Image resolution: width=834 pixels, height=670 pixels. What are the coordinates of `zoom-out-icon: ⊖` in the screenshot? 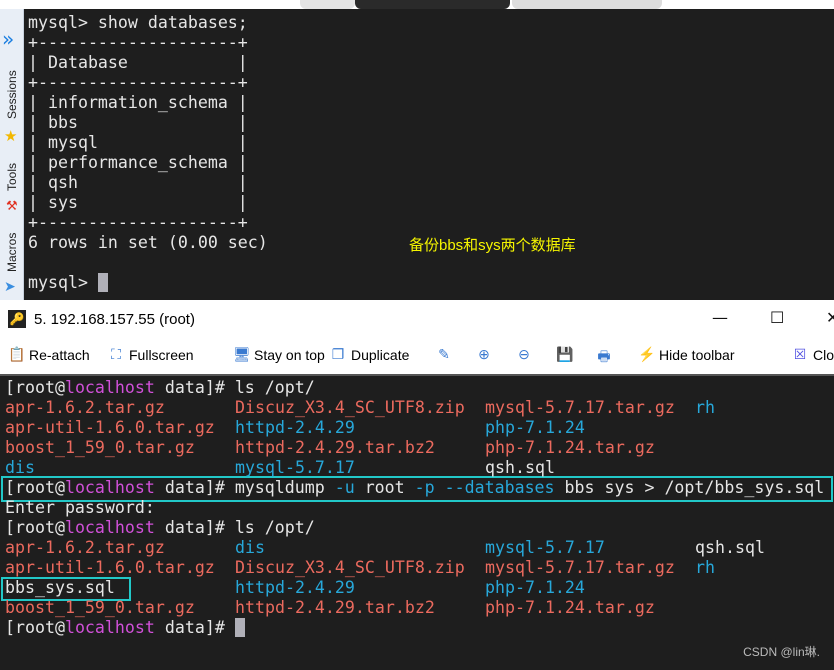 It's located at (524, 354).